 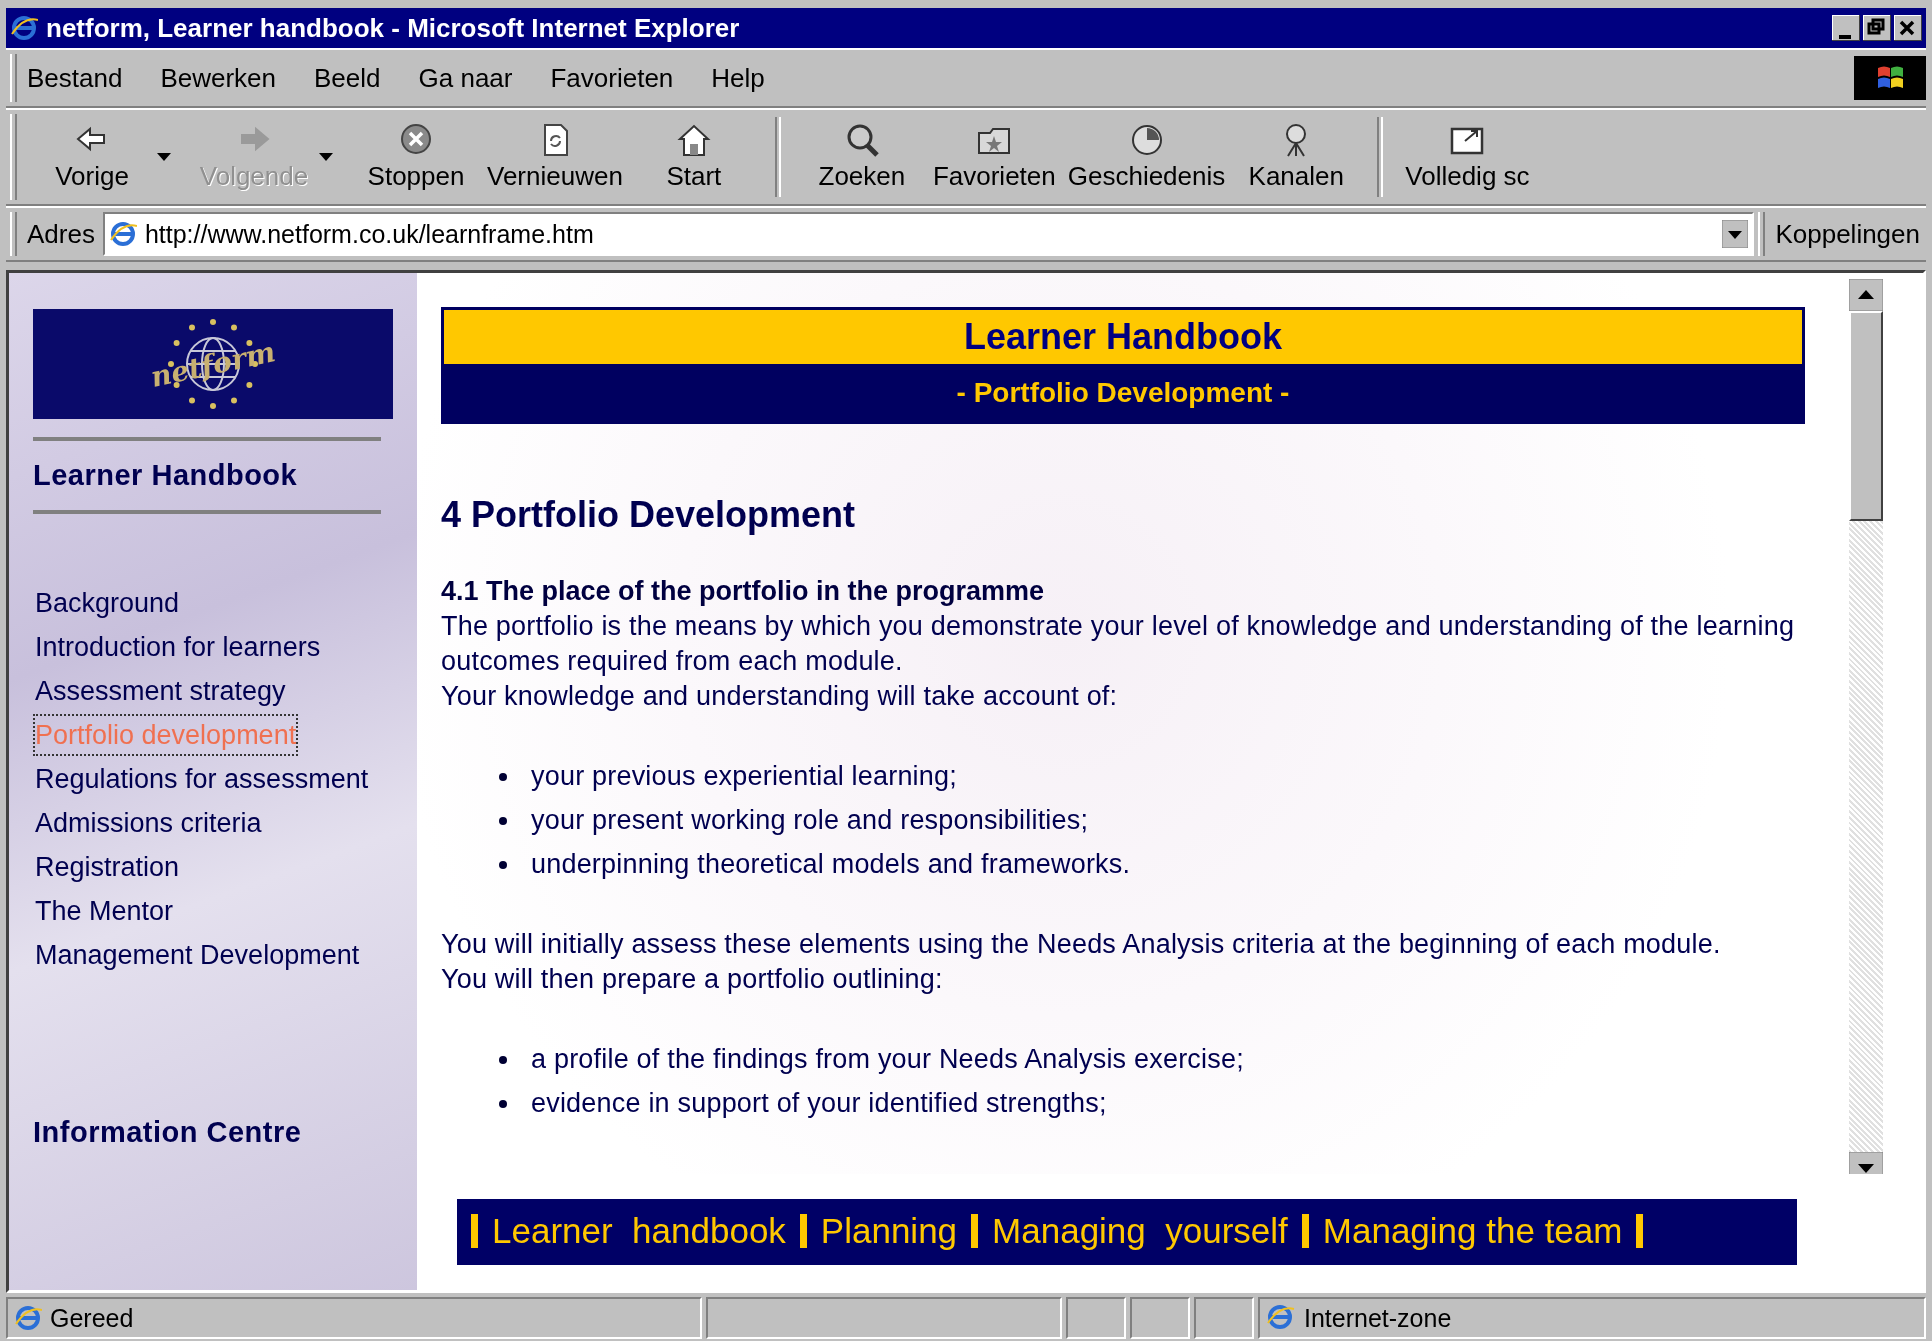 What do you see at coordinates (1467, 157) in the screenshot?
I see `toolbar-button: Volledig sc` at bounding box center [1467, 157].